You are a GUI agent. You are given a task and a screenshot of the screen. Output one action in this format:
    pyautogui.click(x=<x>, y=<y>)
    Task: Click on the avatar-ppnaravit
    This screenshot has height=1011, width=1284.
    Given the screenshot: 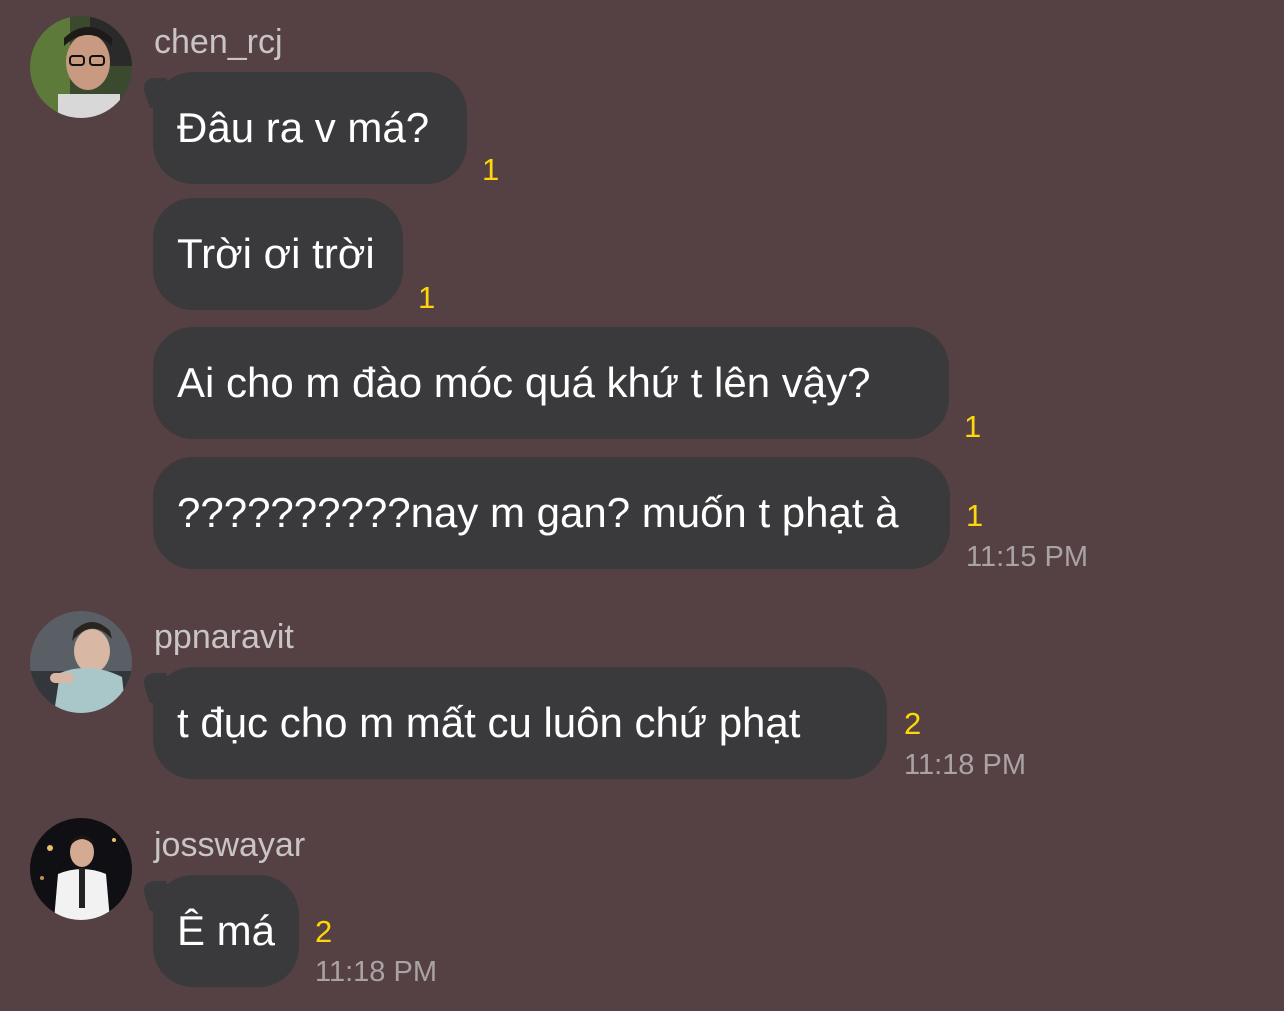 What is the action you would take?
    pyautogui.click(x=81, y=662)
    